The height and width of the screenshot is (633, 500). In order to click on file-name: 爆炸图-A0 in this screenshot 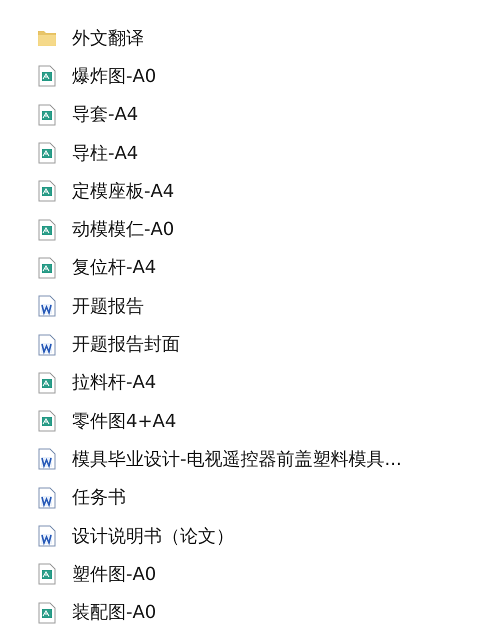, I will do `click(114, 76)`.